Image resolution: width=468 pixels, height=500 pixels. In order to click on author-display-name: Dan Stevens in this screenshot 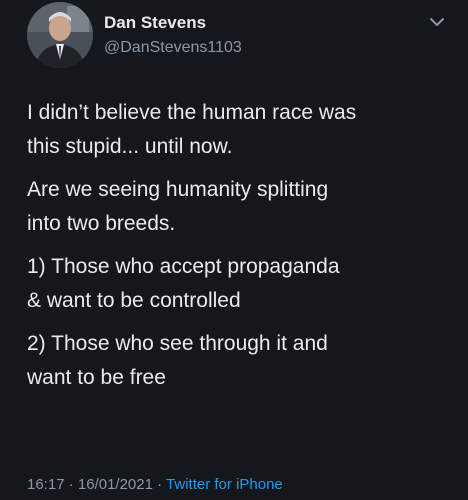, I will do `click(155, 23)`.